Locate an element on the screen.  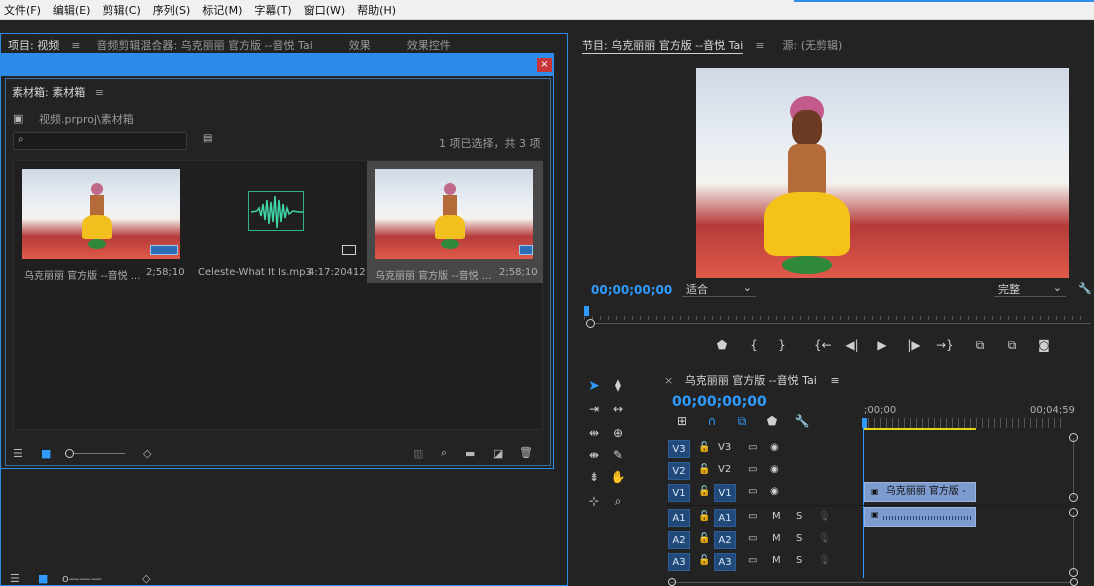
menu-edit: 编辑(E) is located at coordinates (72, 10).